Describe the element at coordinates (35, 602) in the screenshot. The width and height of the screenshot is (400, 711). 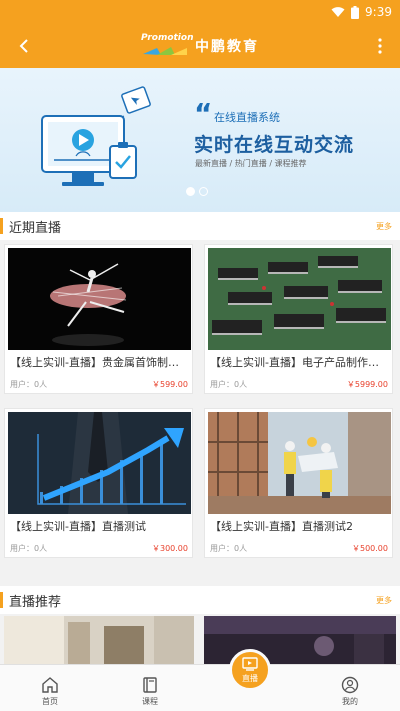
I see `live-recommend-title: 直播推荐` at that location.